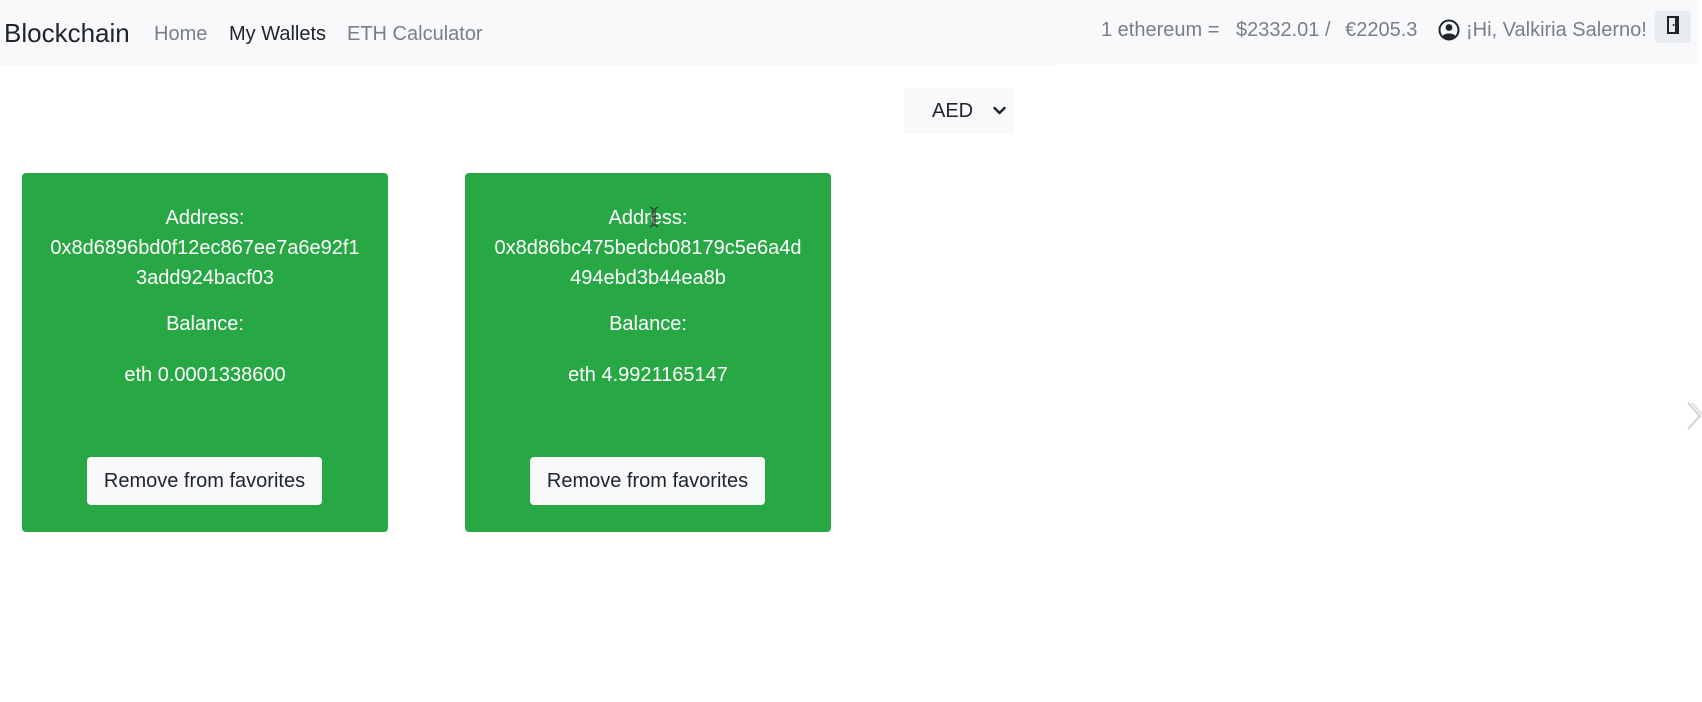  Describe the element at coordinates (67, 33) in the screenshot. I see `brand-link: Blockchain` at that location.